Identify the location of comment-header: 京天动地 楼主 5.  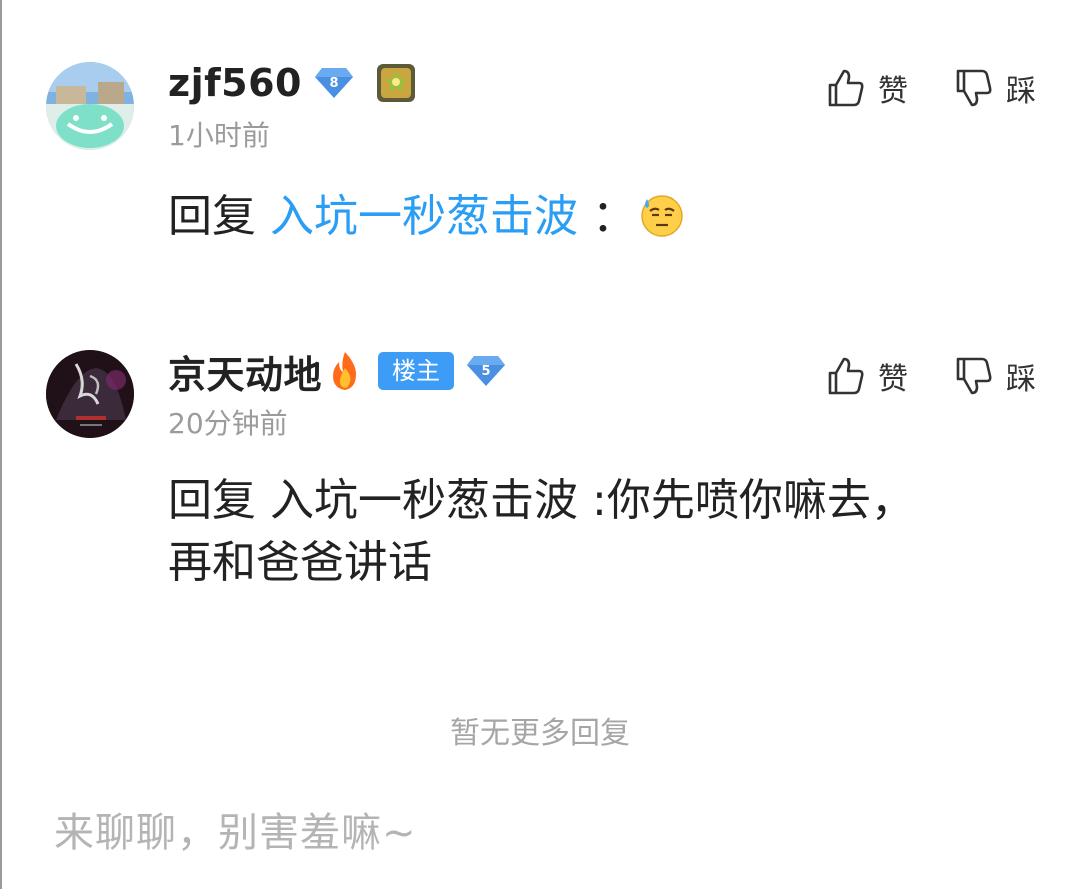
(337, 372).